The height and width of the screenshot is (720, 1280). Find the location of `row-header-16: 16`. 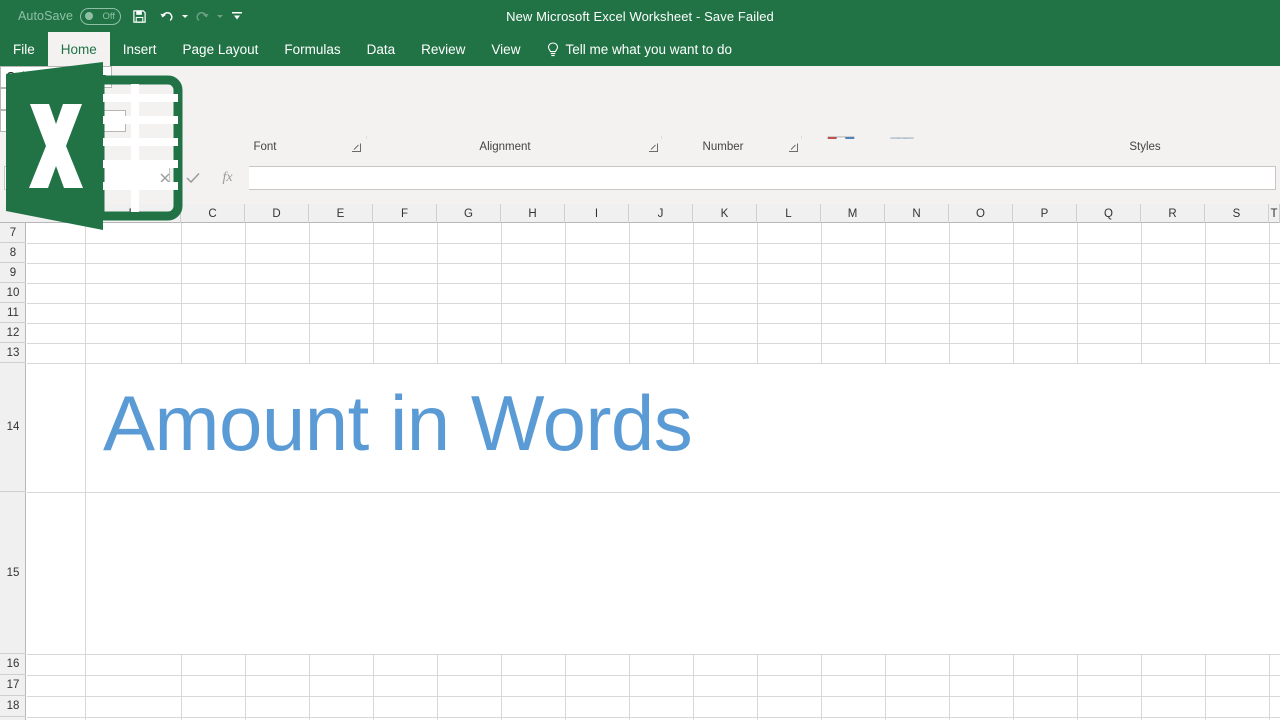

row-header-16: 16 is located at coordinates (13, 664).